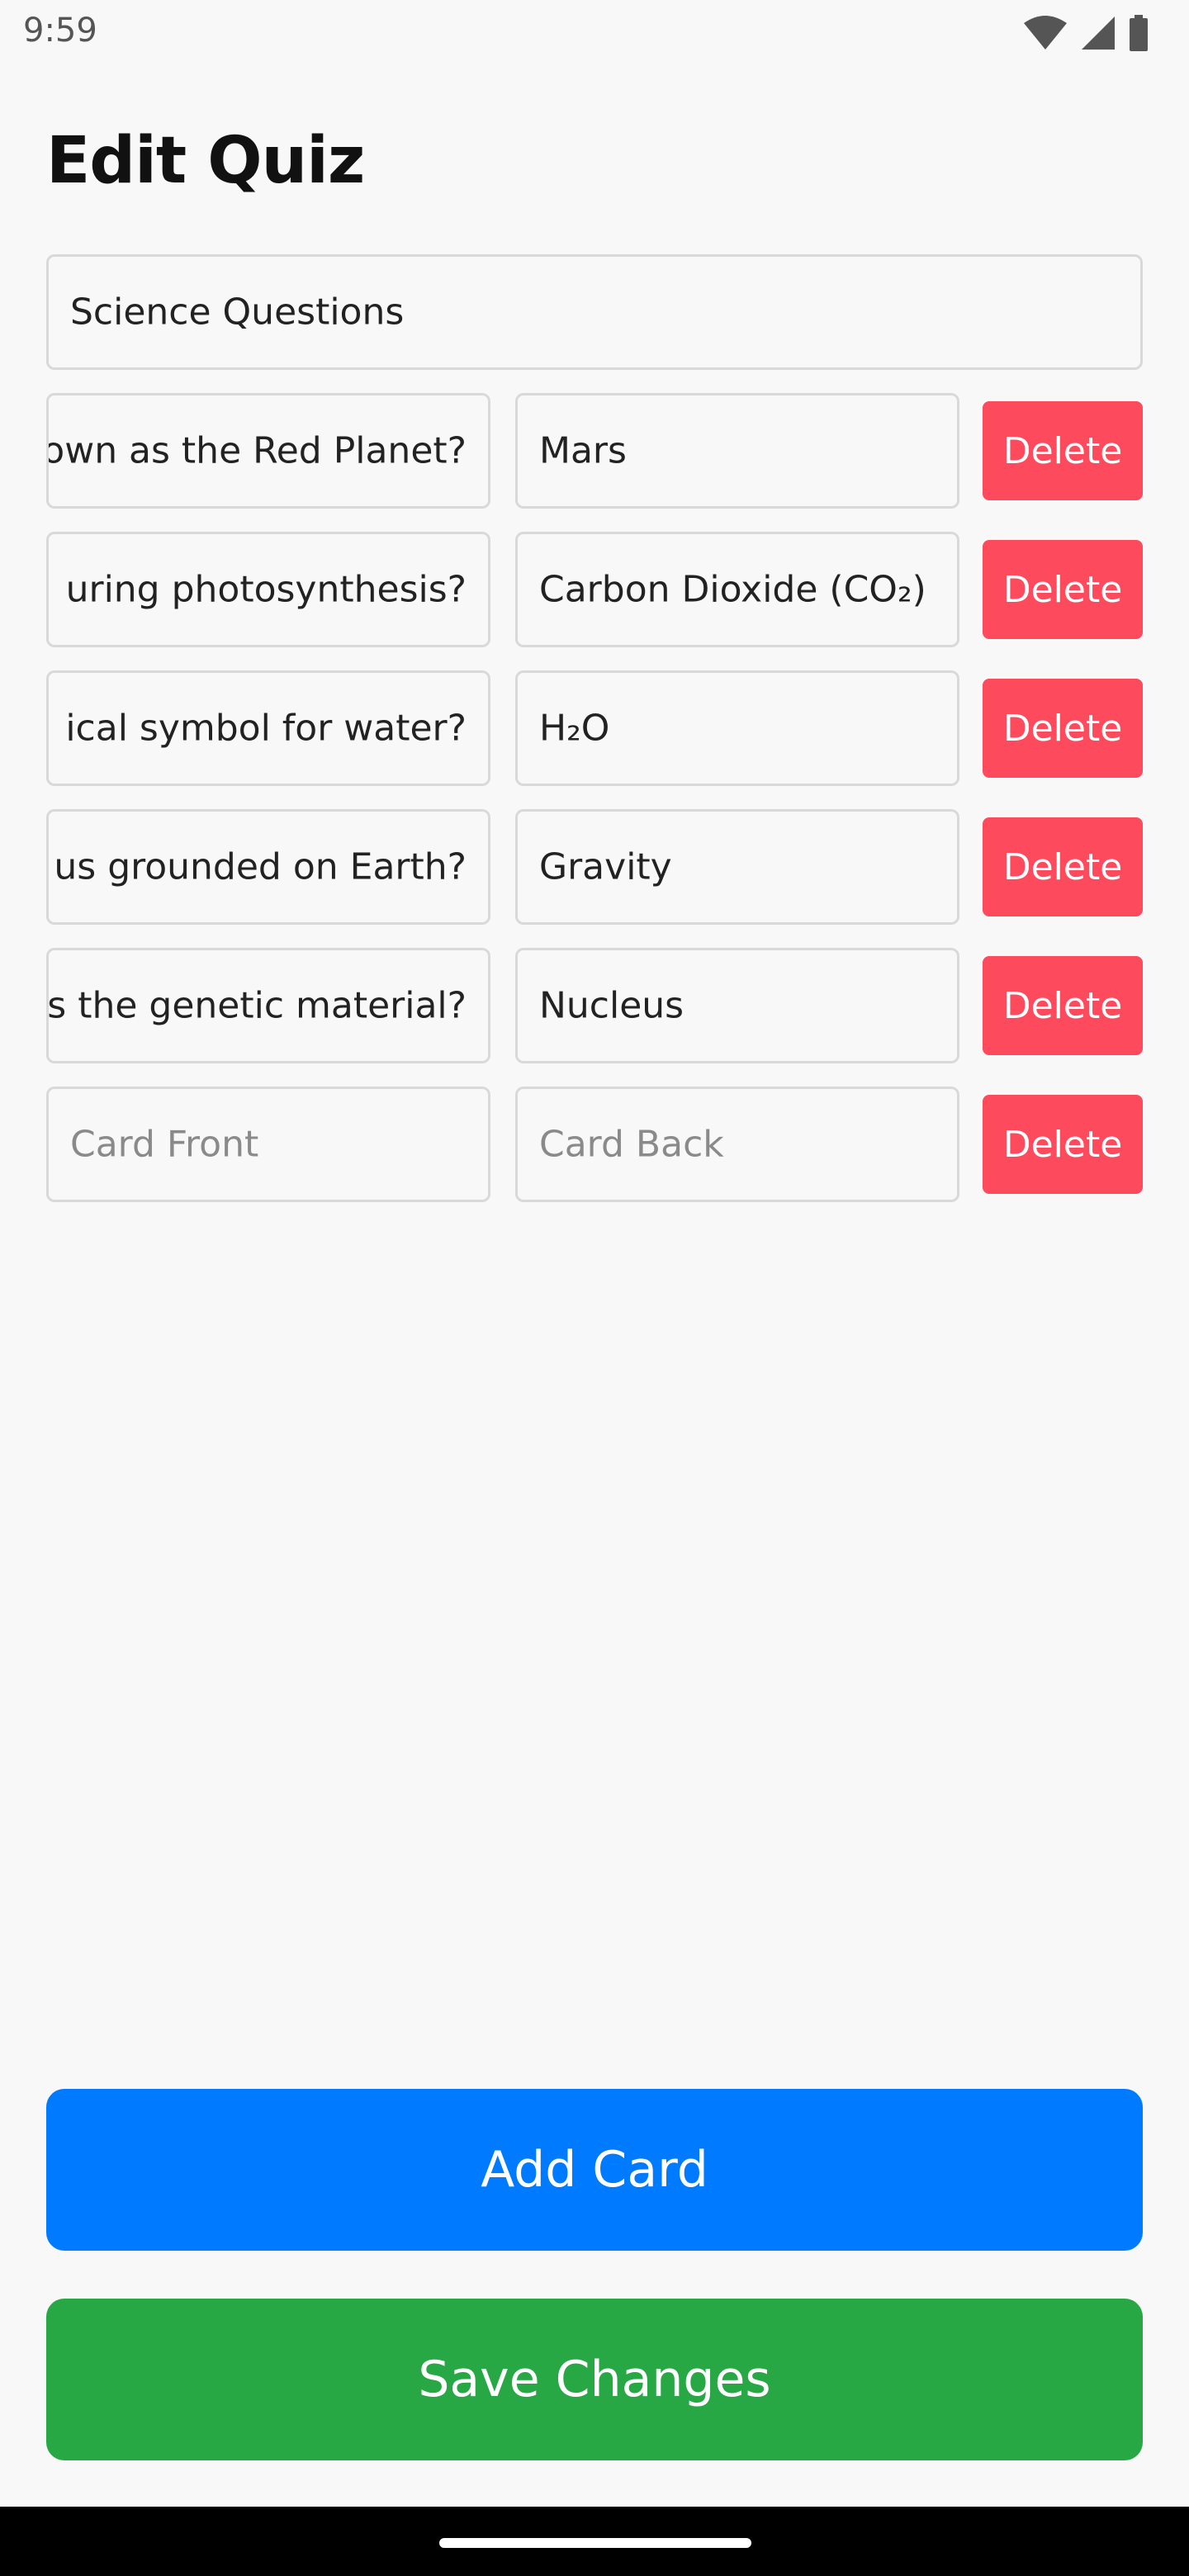 This screenshot has width=1189, height=2576. I want to click on card-back-placeholder: Card Back, so click(631, 1144).